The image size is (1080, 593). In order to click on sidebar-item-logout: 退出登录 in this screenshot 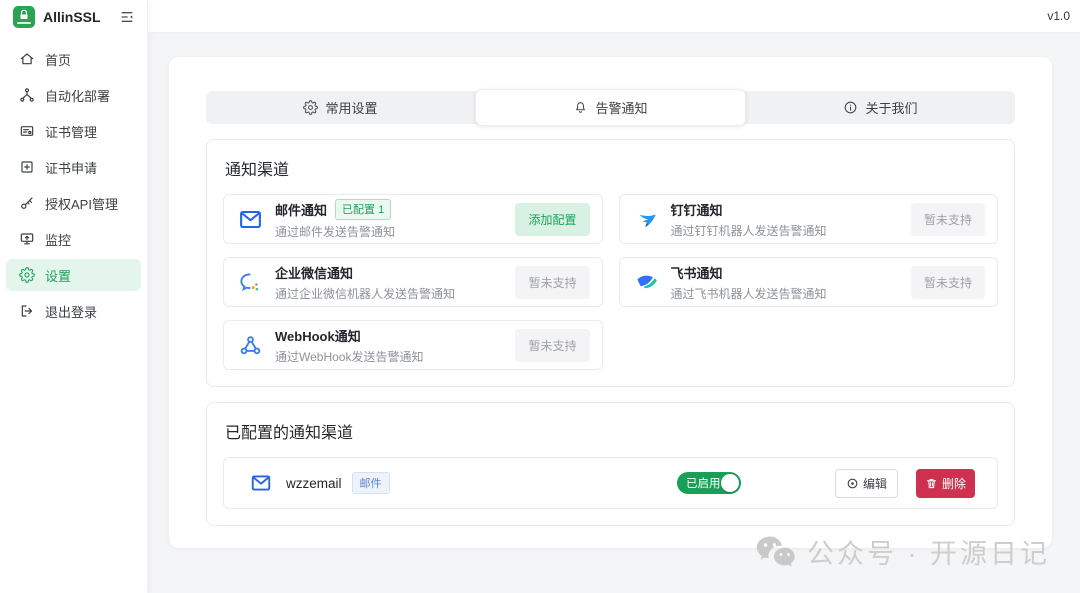, I will do `click(73, 311)`.